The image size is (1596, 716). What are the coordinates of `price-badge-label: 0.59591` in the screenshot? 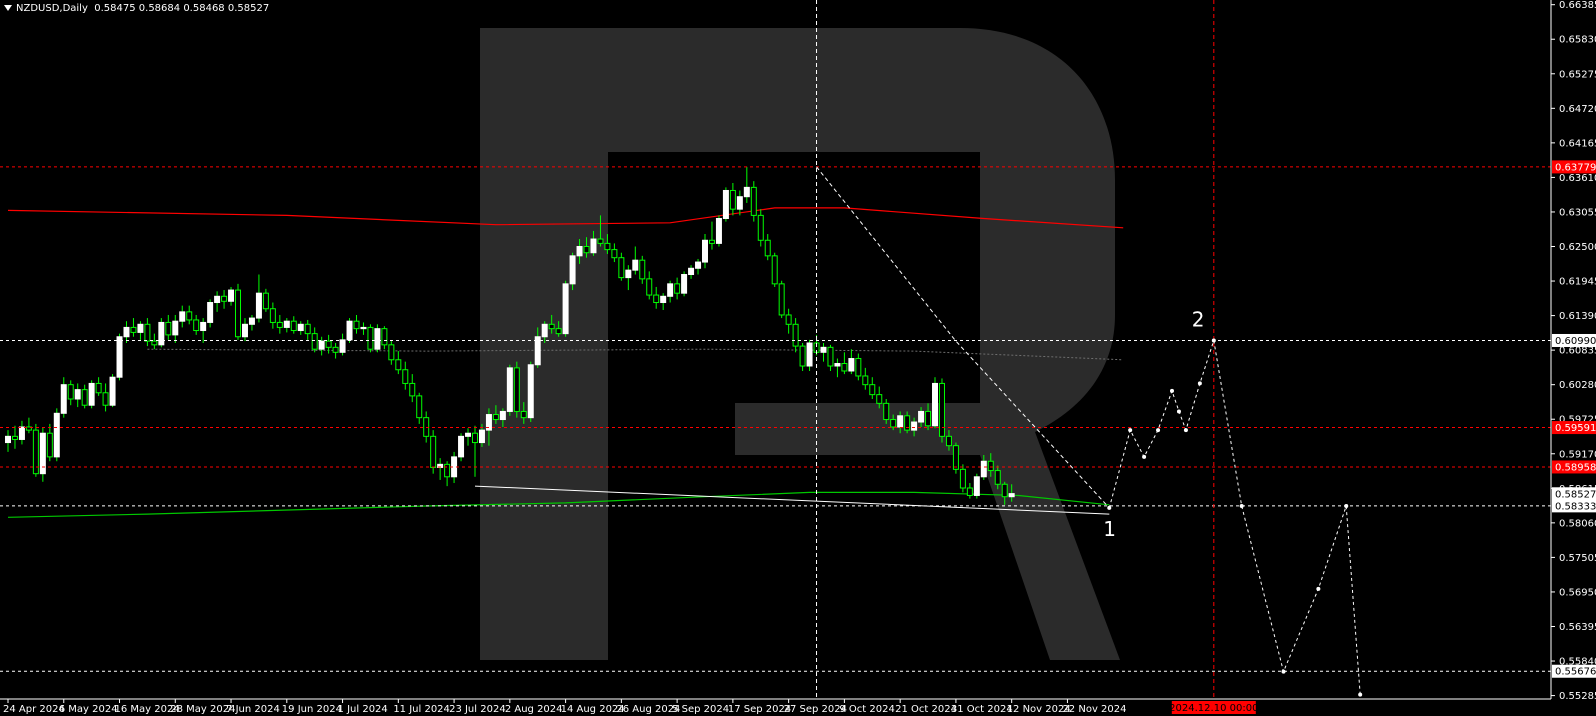 It's located at (1575, 428).